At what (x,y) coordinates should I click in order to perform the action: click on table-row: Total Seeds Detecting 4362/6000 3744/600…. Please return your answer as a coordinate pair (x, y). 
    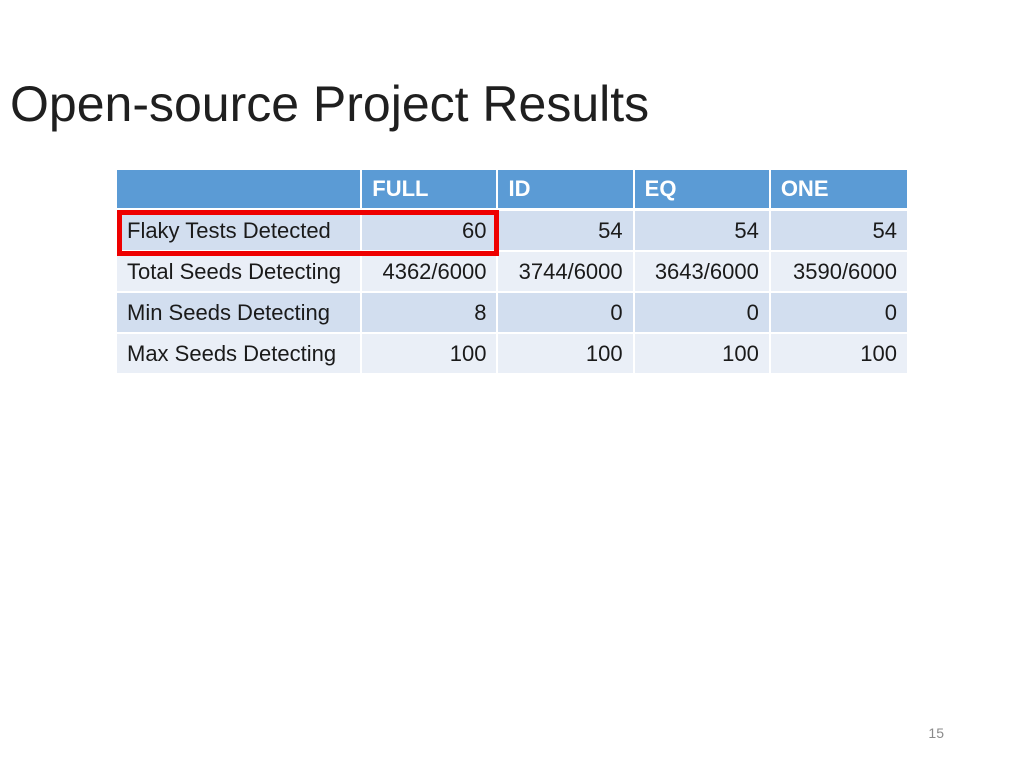
    Looking at the image, I should click on (512, 272).